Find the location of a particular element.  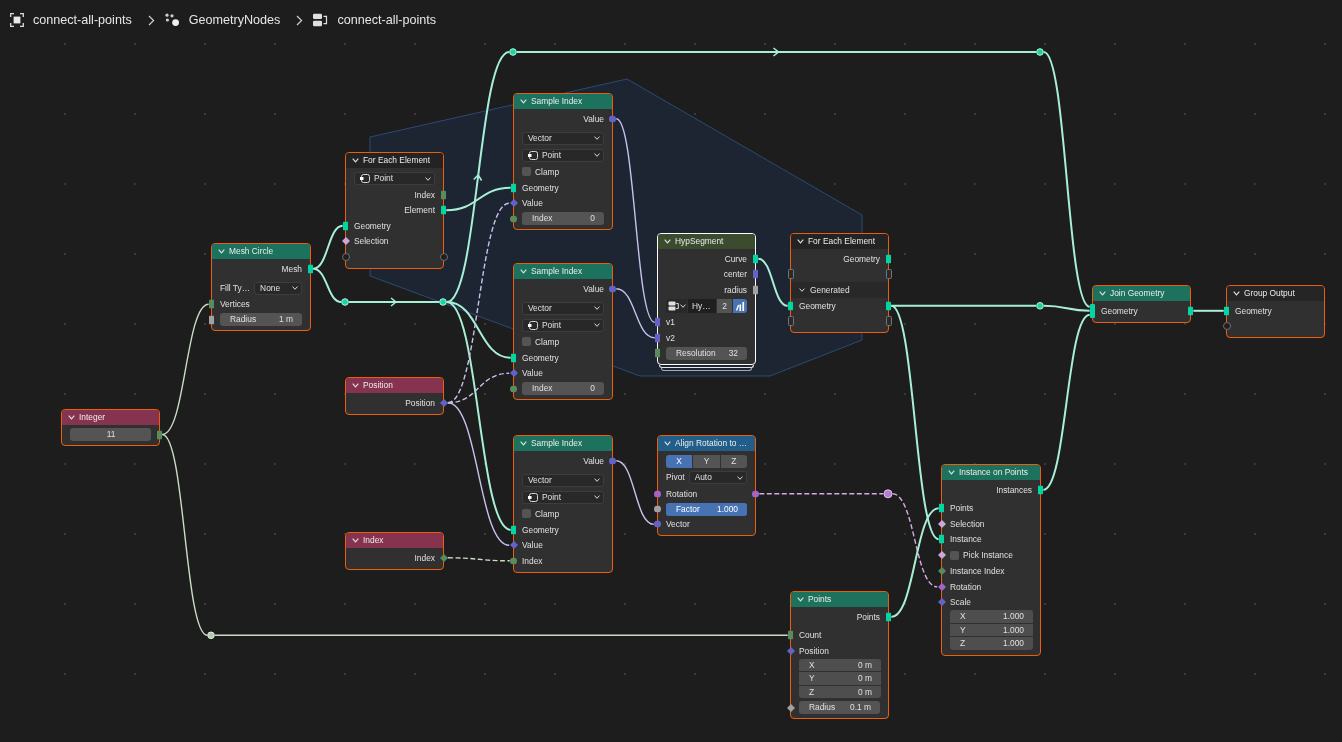

node-card: For Each Element Geometry Generated Geometry is located at coordinates (839, 283).